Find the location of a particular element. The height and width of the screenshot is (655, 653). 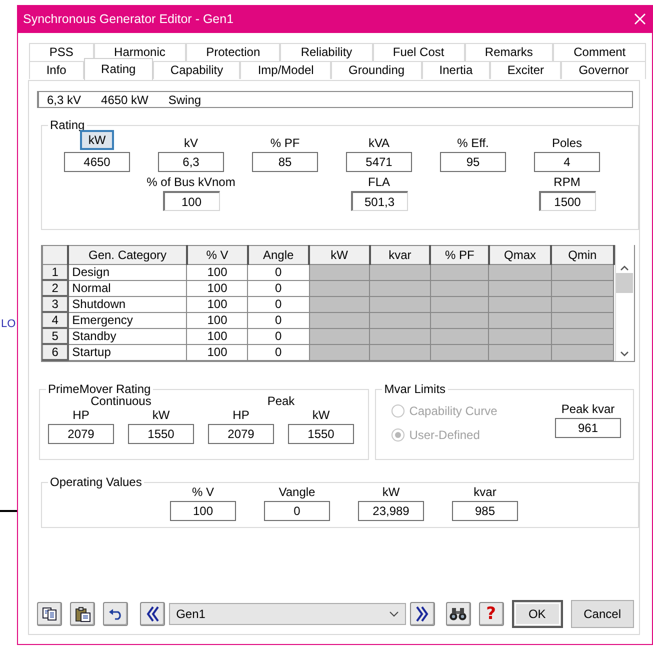

row-number: 3 is located at coordinates (55, 304).